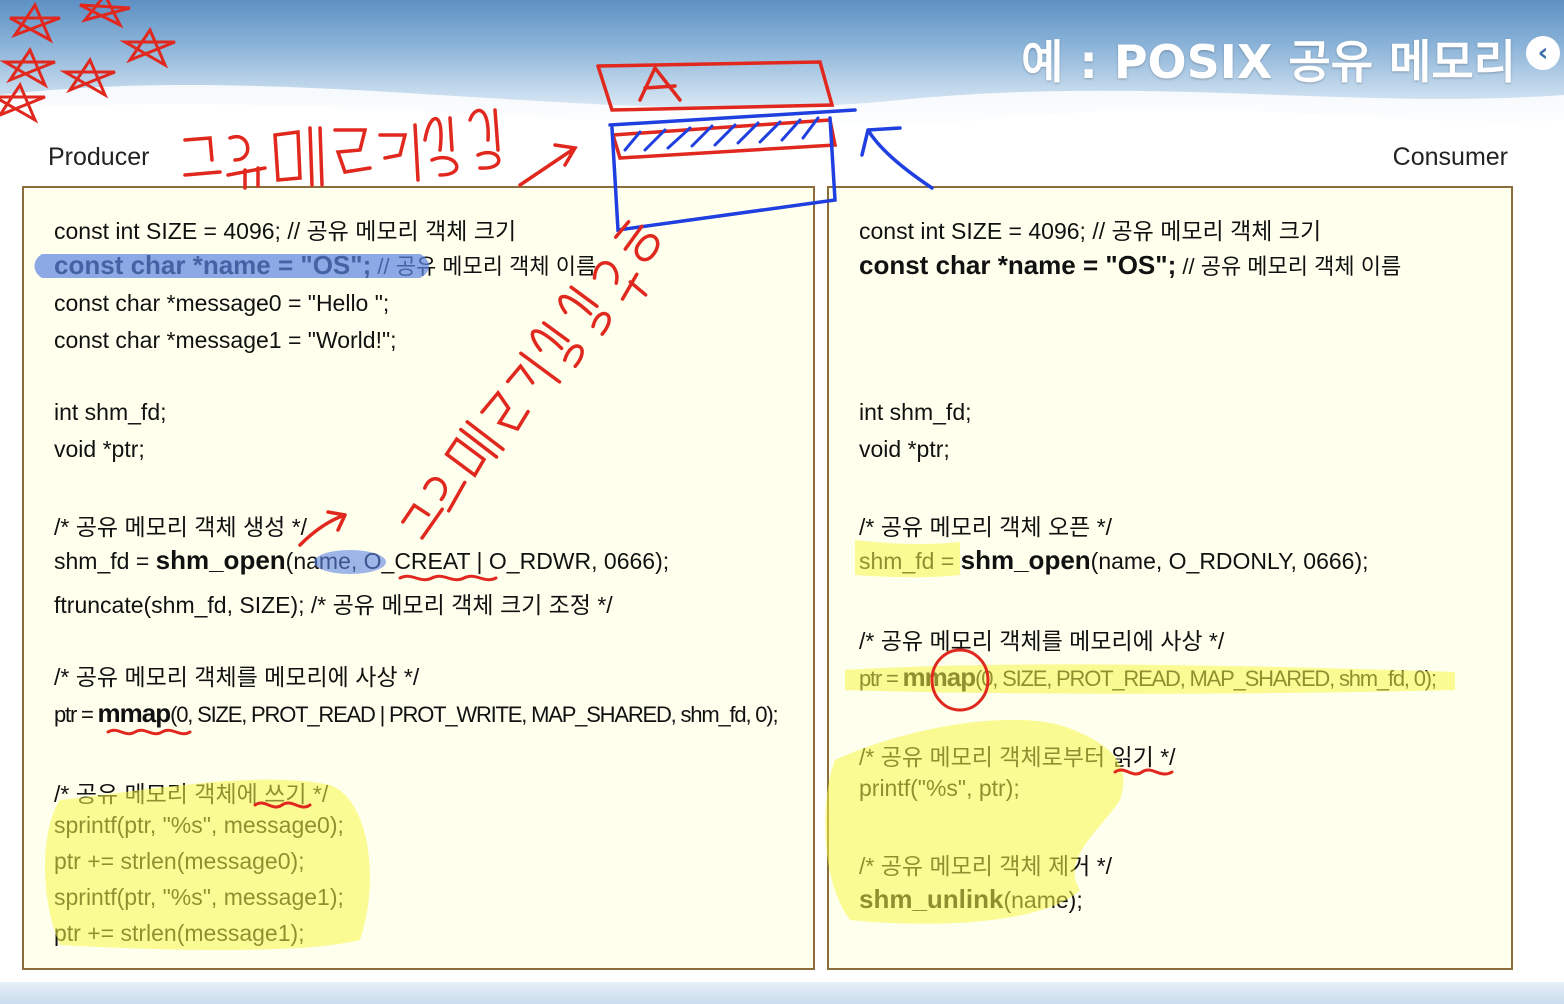 This screenshot has width=1564, height=1004. I want to click on code-line: printf("%s", ptr);, so click(939, 788).